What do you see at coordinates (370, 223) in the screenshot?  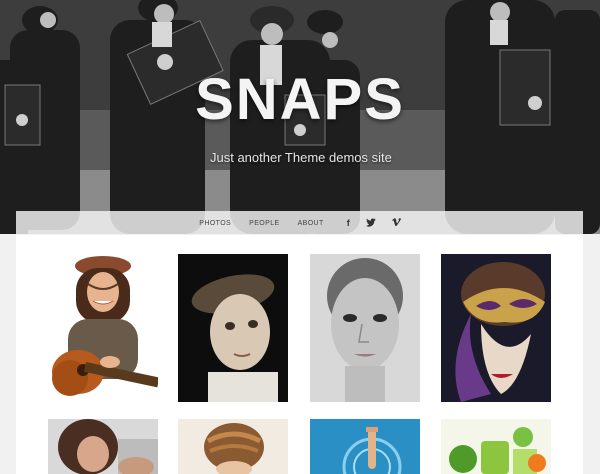 I see `twitter-icon` at bounding box center [370, 223].